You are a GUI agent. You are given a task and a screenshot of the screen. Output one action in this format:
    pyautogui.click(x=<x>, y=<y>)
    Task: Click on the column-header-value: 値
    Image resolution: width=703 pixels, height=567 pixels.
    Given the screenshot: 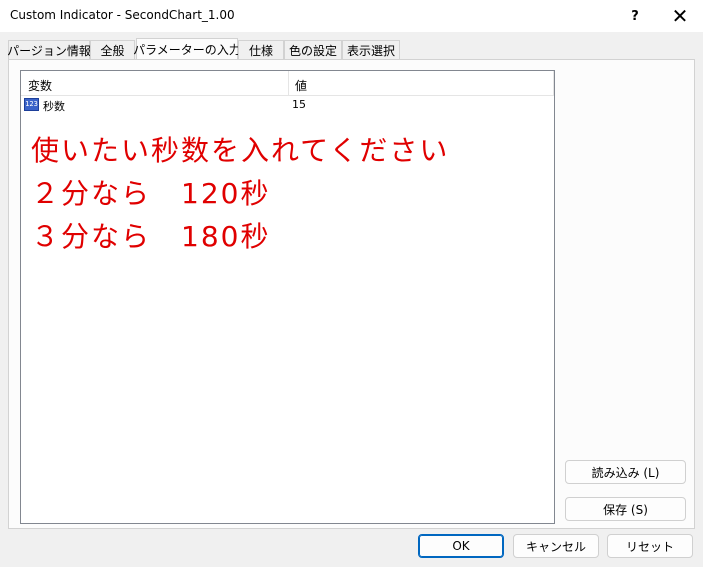 What is the action you would take?
    pyautogui.click(x=301, y=85)
    